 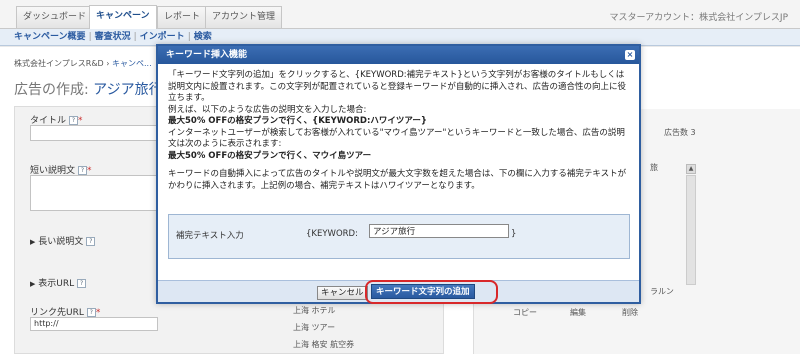 I want to click on copy-link: コピー, so click(x=525, y=312).